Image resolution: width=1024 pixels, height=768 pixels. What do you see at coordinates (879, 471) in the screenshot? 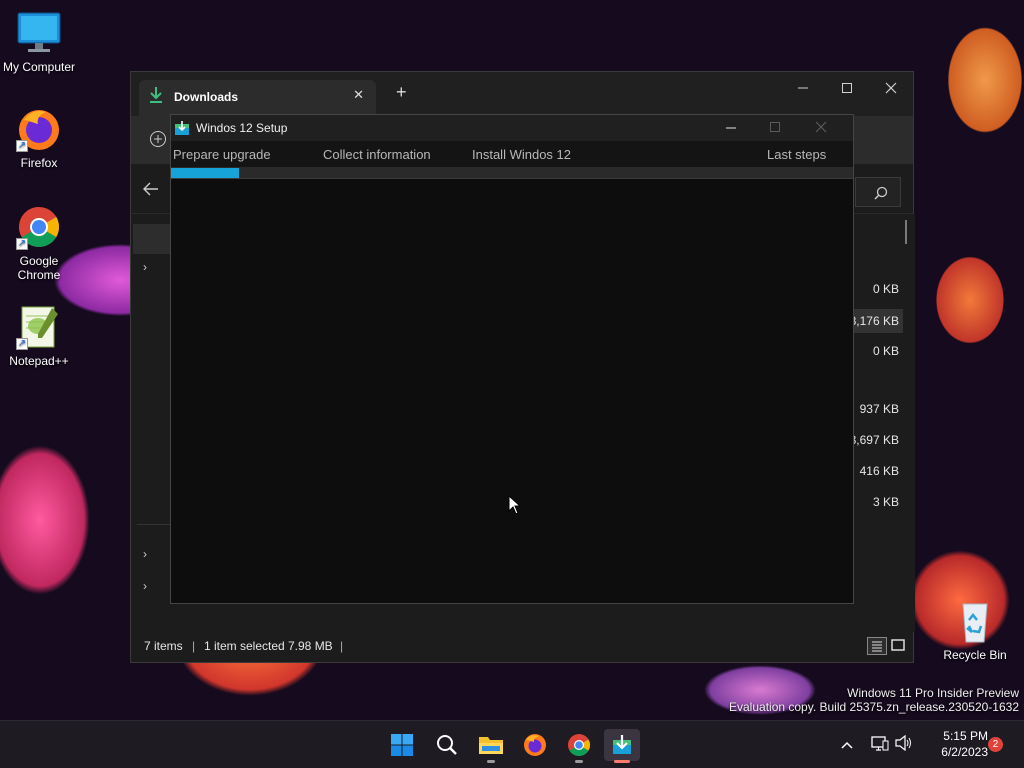
I see `file-size: 416 KB` at bounding box center [879, 471].